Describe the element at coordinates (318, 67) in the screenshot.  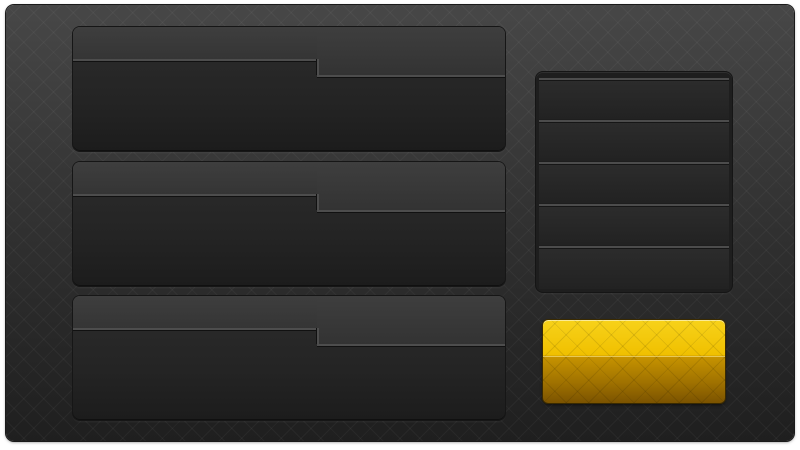
I see `panel-1-header-divider` at that location.